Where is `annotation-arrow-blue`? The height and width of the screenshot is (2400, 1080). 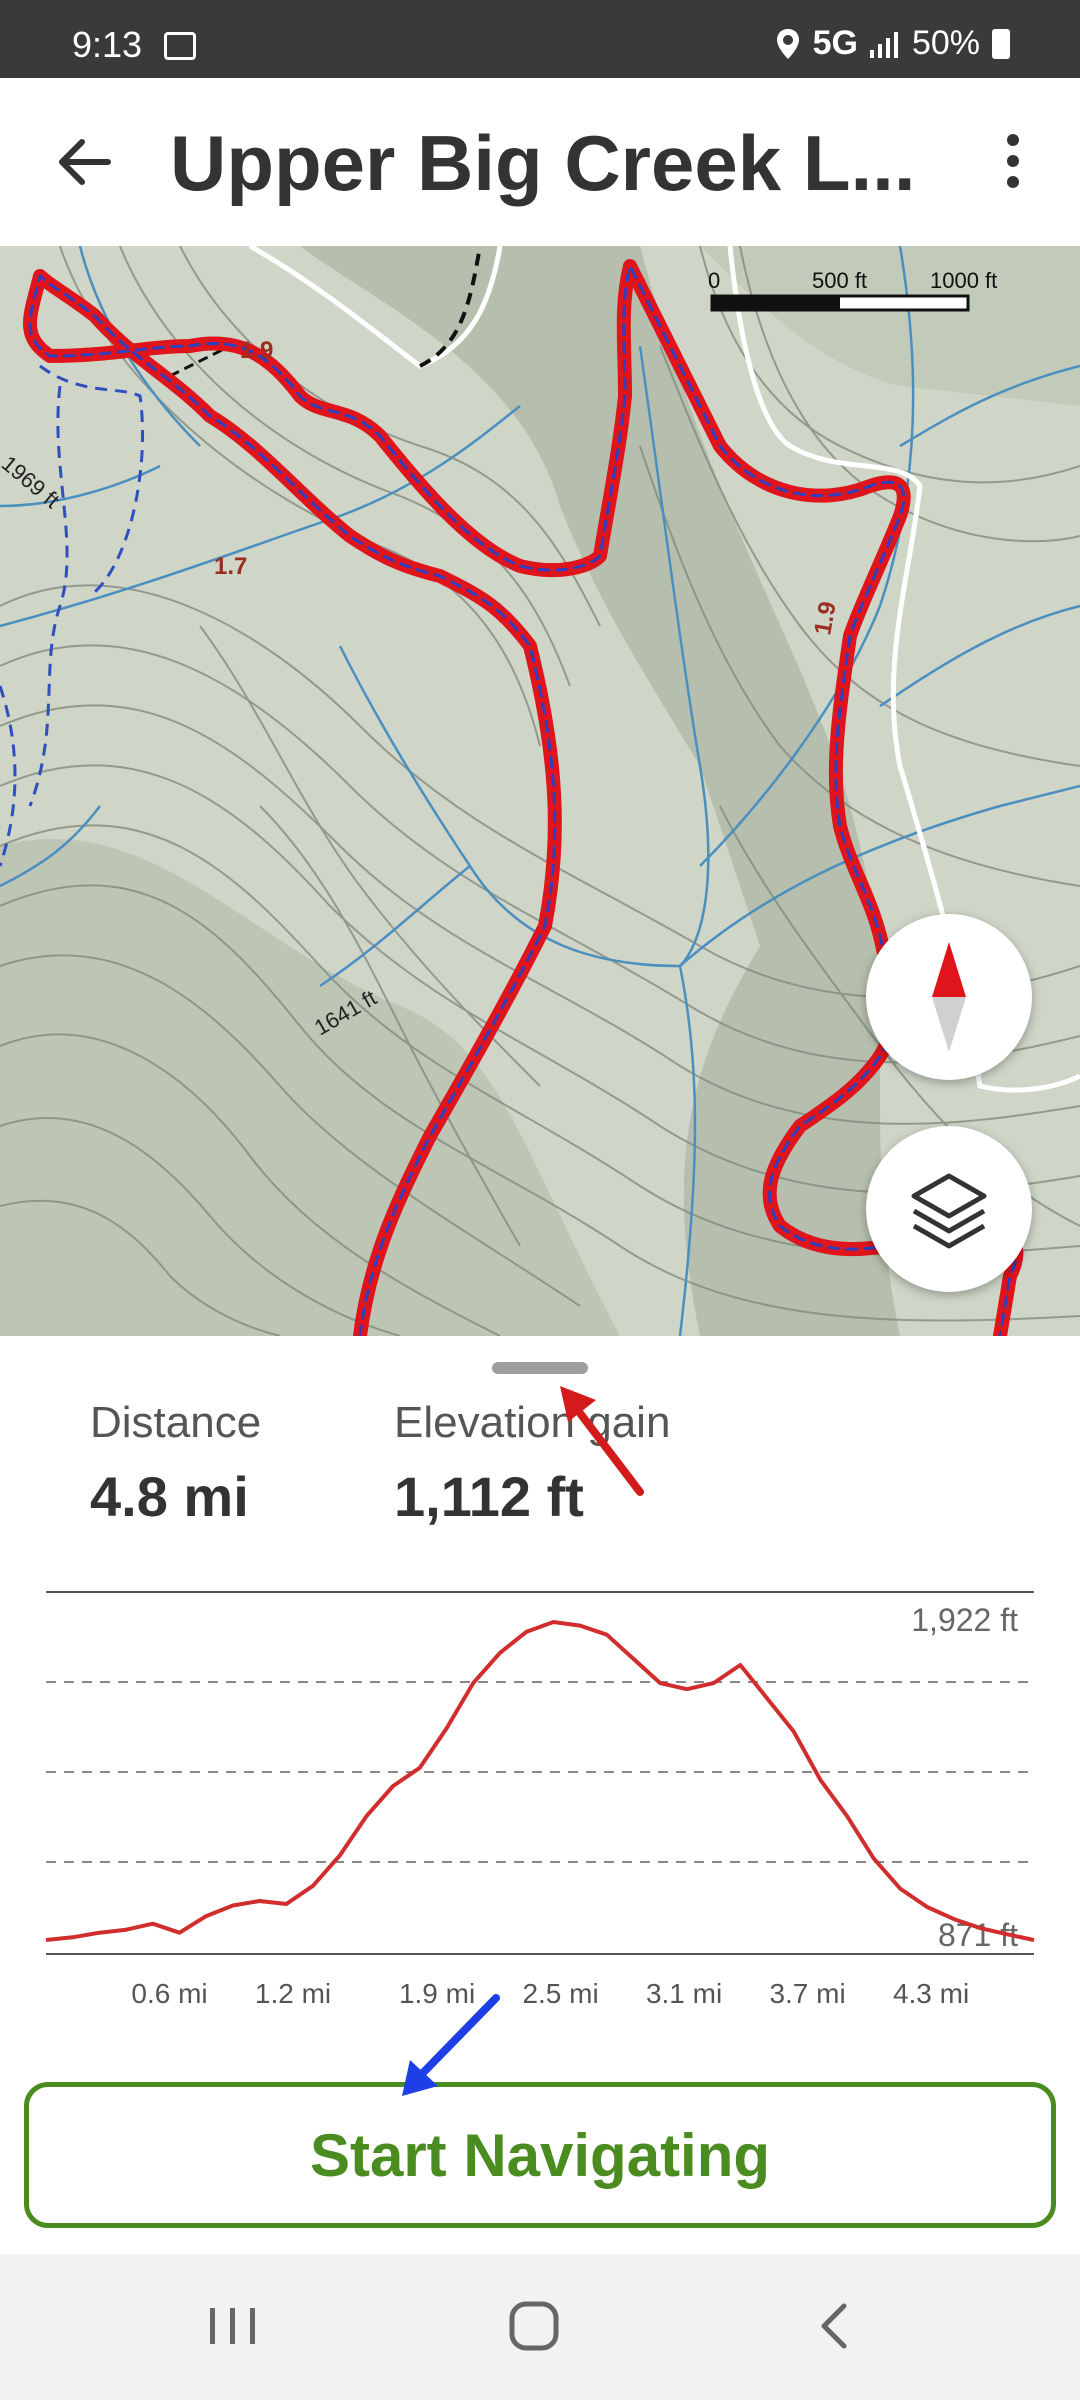 annotation-arrow-blue is located at coordinates (451, 2045).